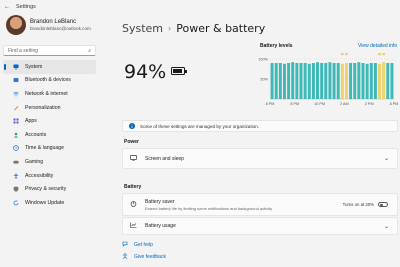 The width and height of the screenshot is (400, 267). I want to click on sidebar-item-apps: Apps, so click(49, 121).